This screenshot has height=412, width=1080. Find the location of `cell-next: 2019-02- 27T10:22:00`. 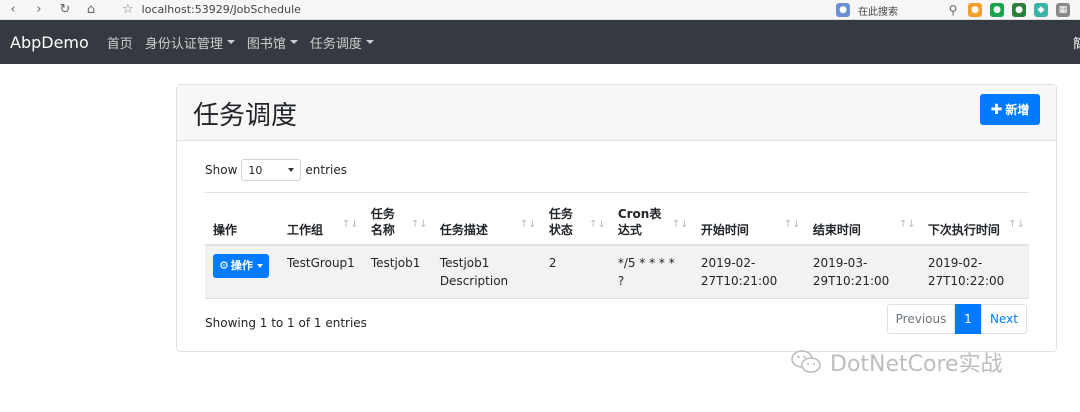

cell-next: 2019-02- 27T10:22:00 is located at coordinates (974, 271).